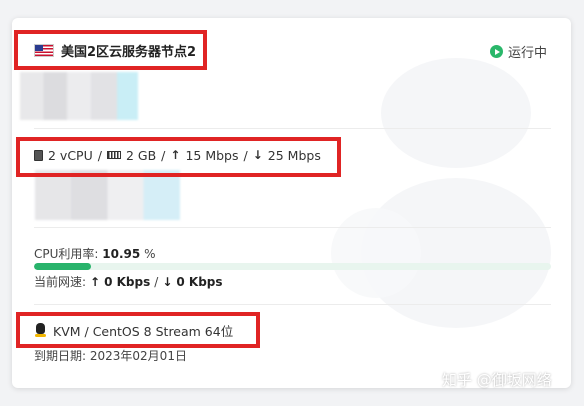  What do you see at coordinates (121, 254) in the screenshot?
I see `cpu-usage-value: 10.95` at bounding box center [121, 254].